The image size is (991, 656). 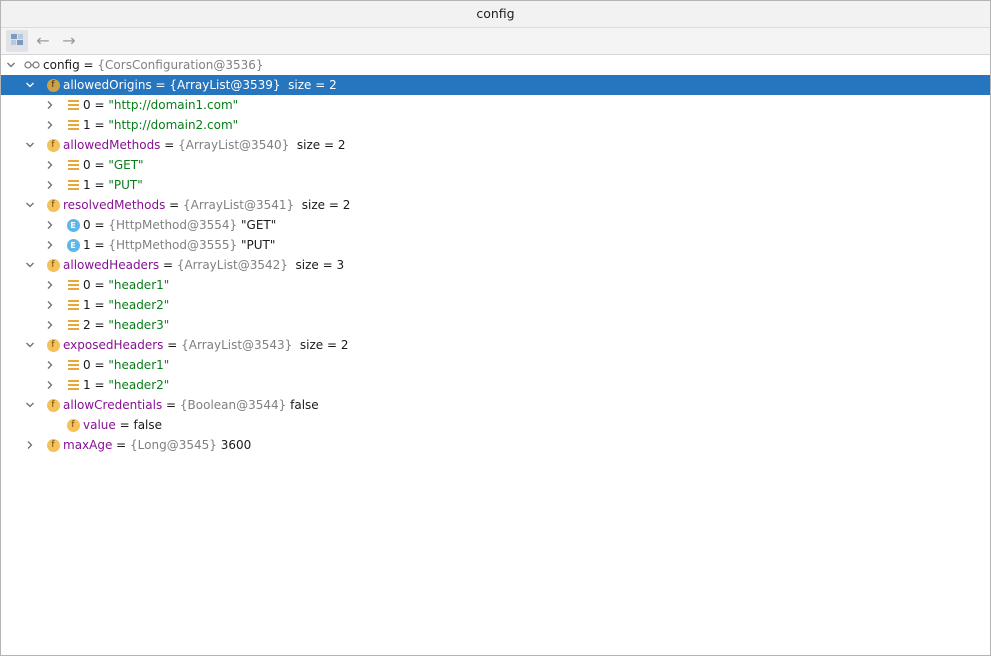 I want to click on tree-row-item: 0 = "http://domain1.com", so click(x=495, y=105).